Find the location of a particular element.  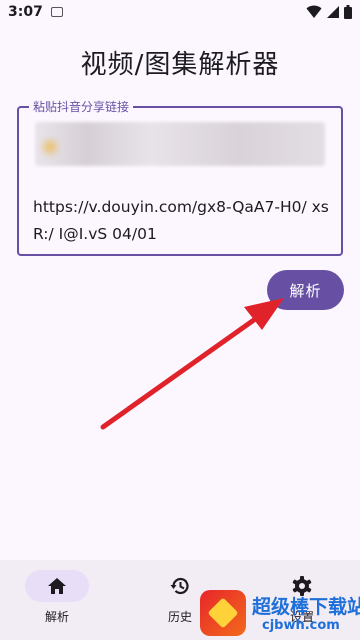

nav-pill-parse is located at coordinates (57, 586).